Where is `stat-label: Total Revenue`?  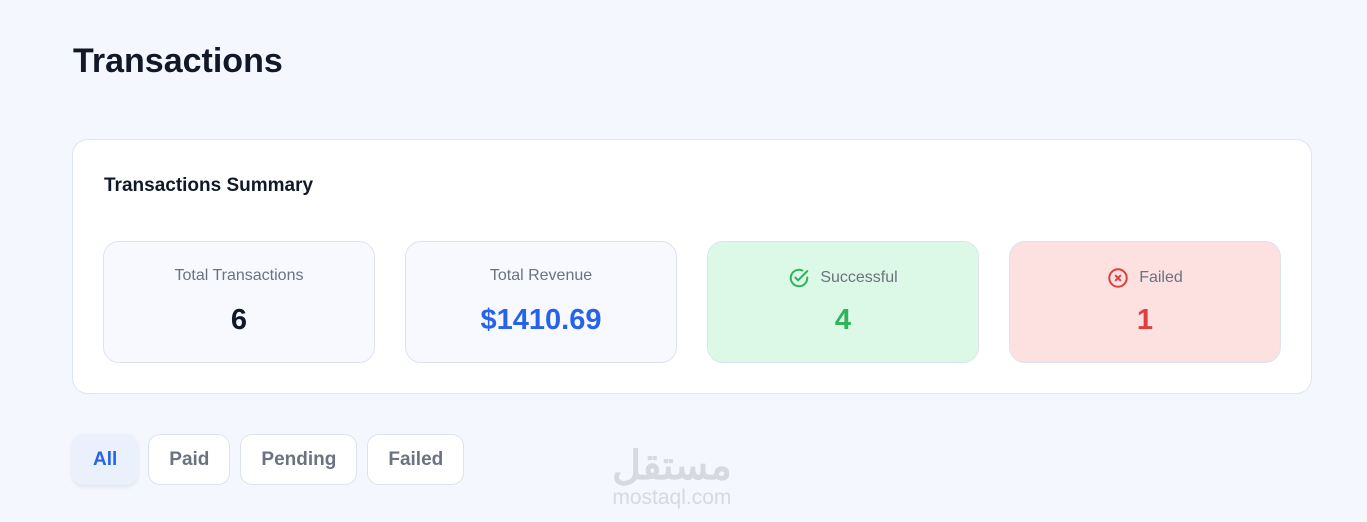 stat-label: Total Revenue is located at coordinates (541, 275).